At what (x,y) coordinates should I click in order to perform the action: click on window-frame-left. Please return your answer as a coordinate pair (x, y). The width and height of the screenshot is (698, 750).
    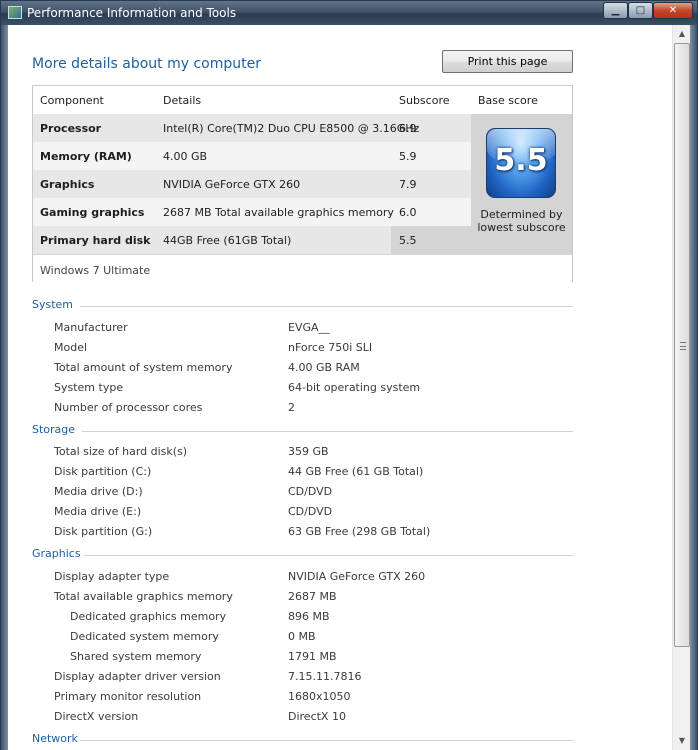
    Looking at the image, I should click on (4, 387).